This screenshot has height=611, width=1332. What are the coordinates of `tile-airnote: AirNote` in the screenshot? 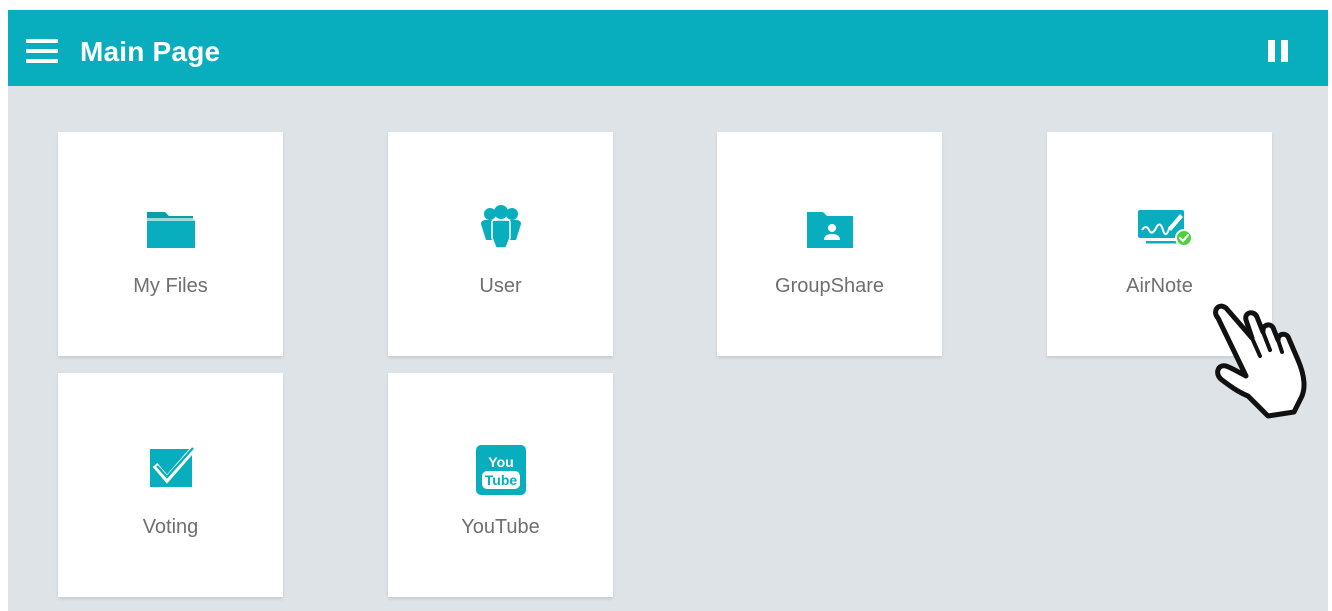 It's located at (1159, 244).